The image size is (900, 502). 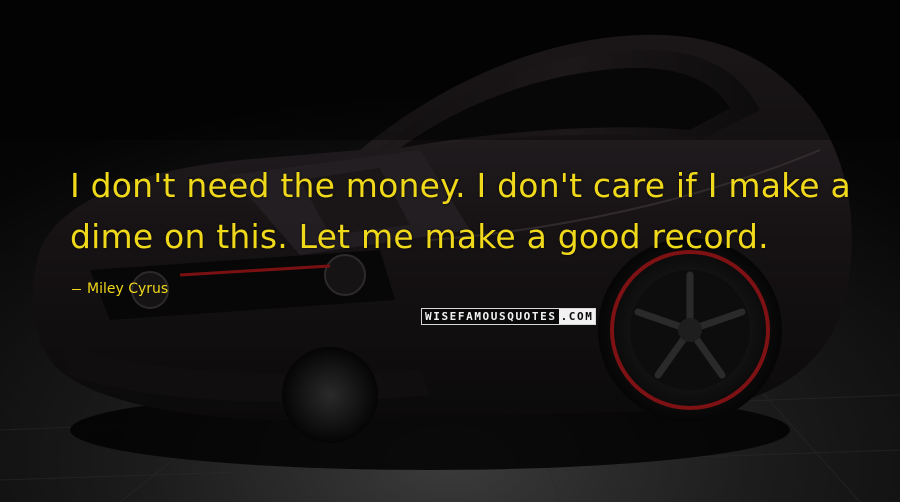 I want to click on watermark-logo: WISEFAMOUSQUOTES .COM, so click(x=509, y=316).